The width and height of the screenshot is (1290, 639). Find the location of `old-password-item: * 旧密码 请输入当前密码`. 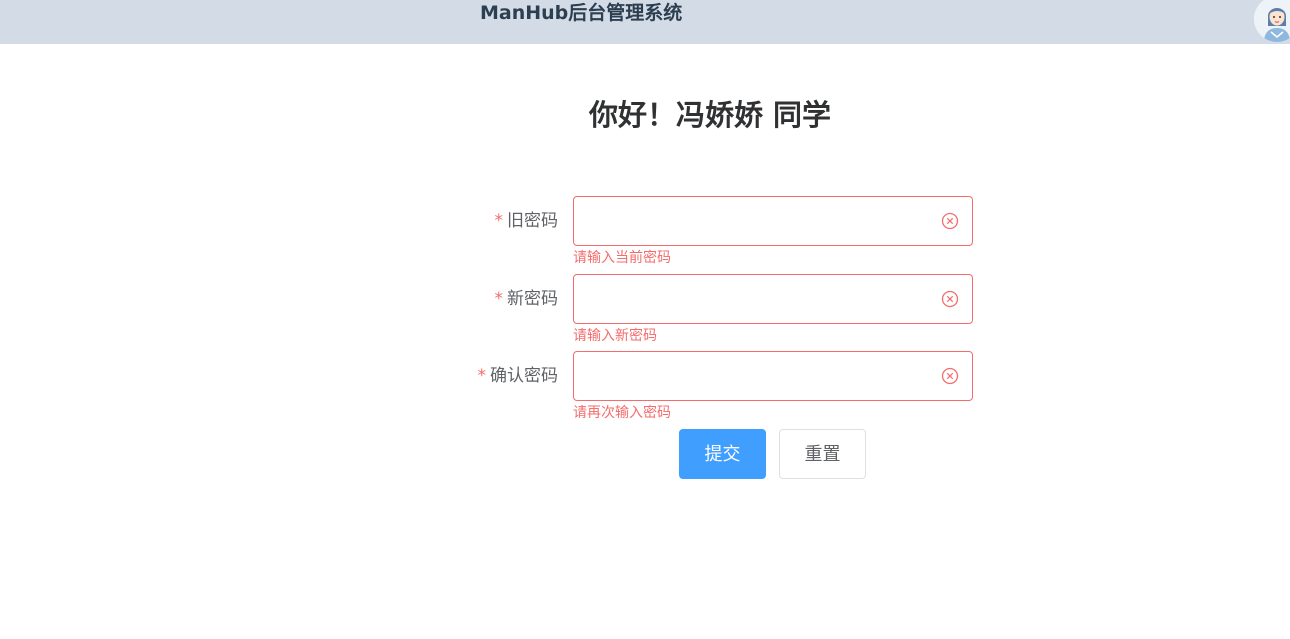

old-password-item: * 旧密码 请输入当前密码 is located at coordinates (645, 231).